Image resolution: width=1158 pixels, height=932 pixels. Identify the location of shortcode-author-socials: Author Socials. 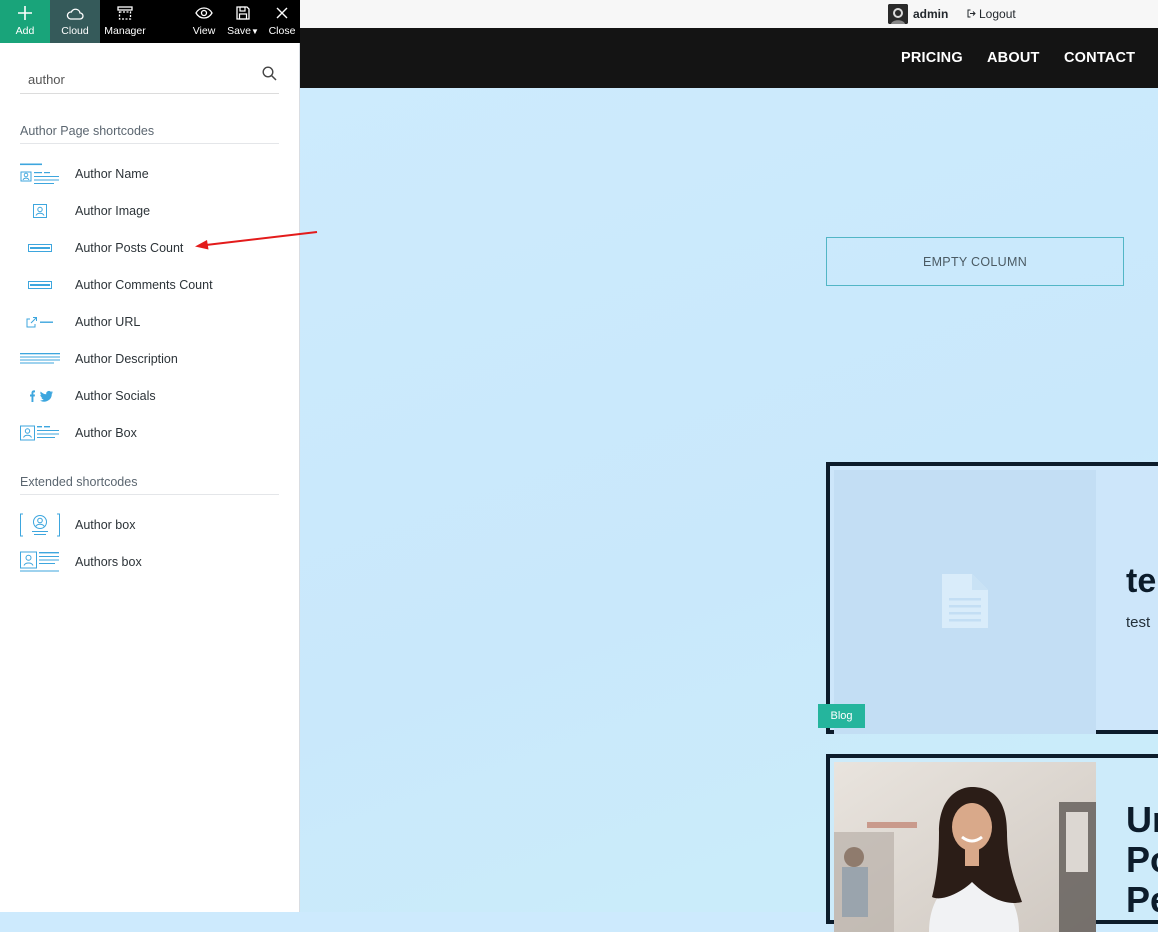
(149, 396).